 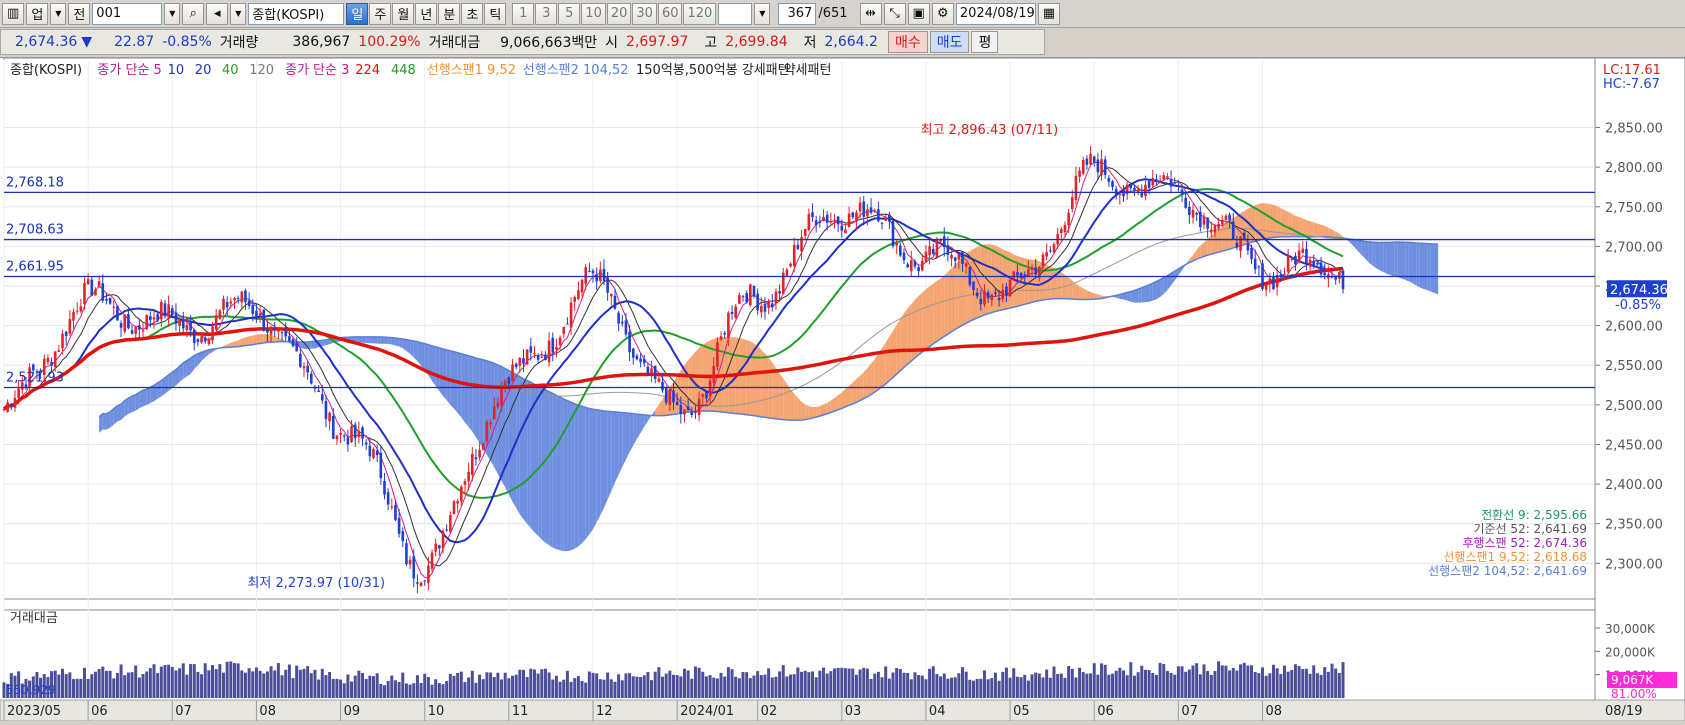 I want to click on y-tick-label: 2,600.00, so click(x=1634, y=327).